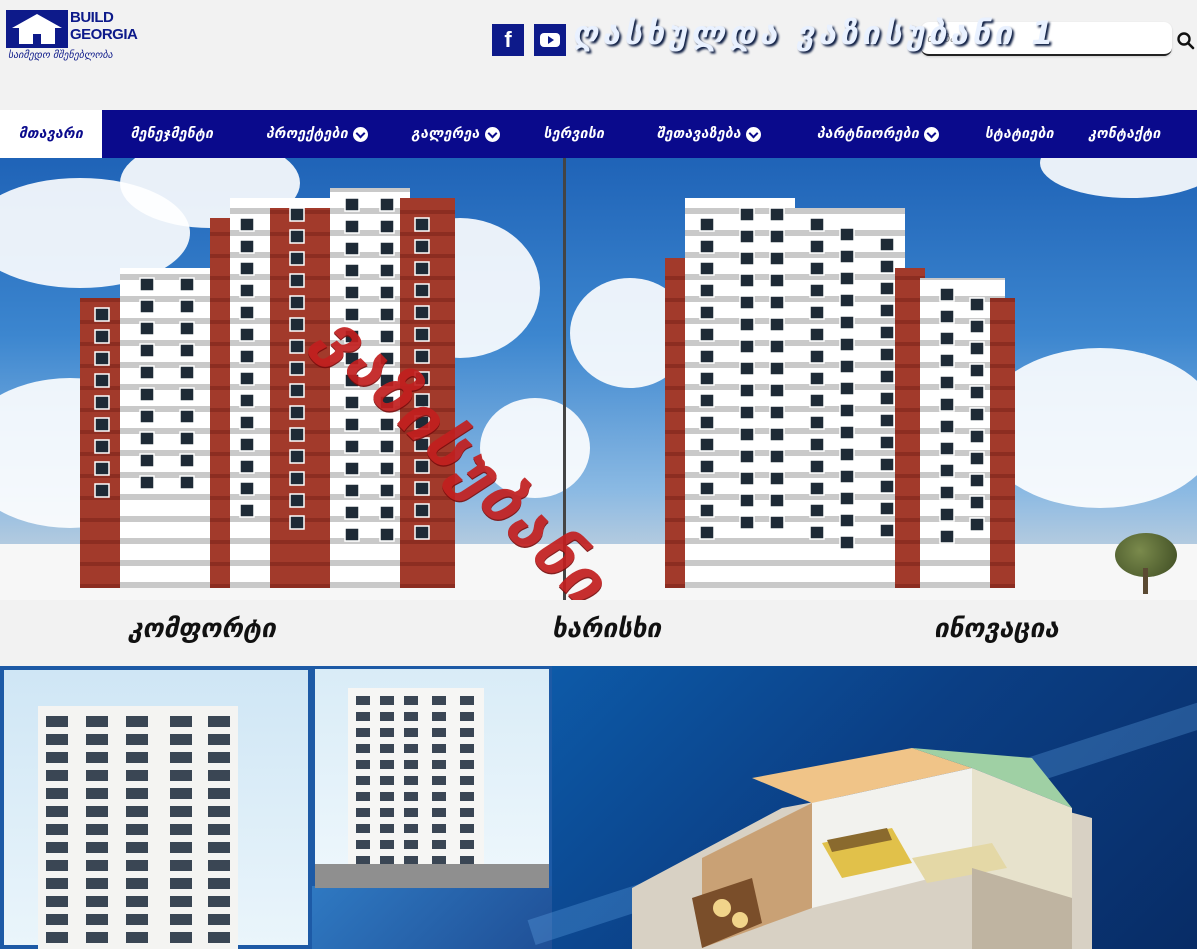 The width and height of the screenshot is (1197, 949). I want to click on tagline-strip: კომფორტი ხარისხი ინოვაცია, so click(598, 633).